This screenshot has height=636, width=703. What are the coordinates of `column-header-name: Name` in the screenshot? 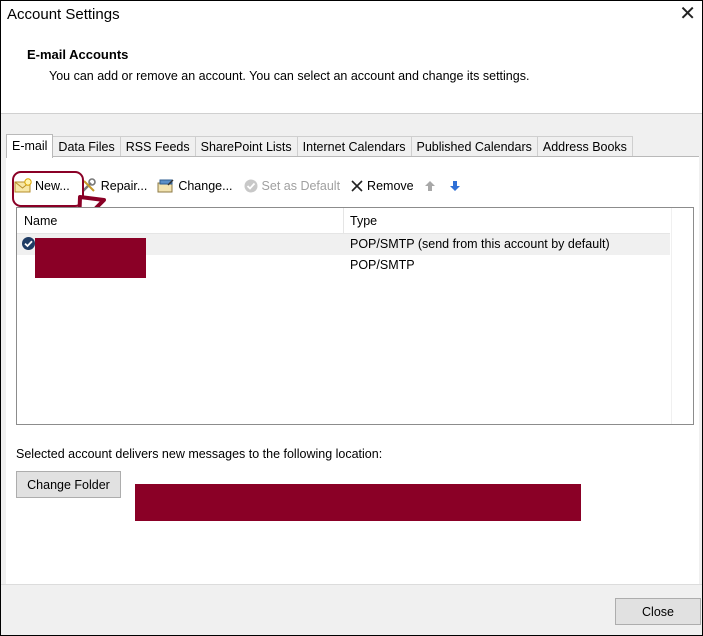 It's located at (40, 221).